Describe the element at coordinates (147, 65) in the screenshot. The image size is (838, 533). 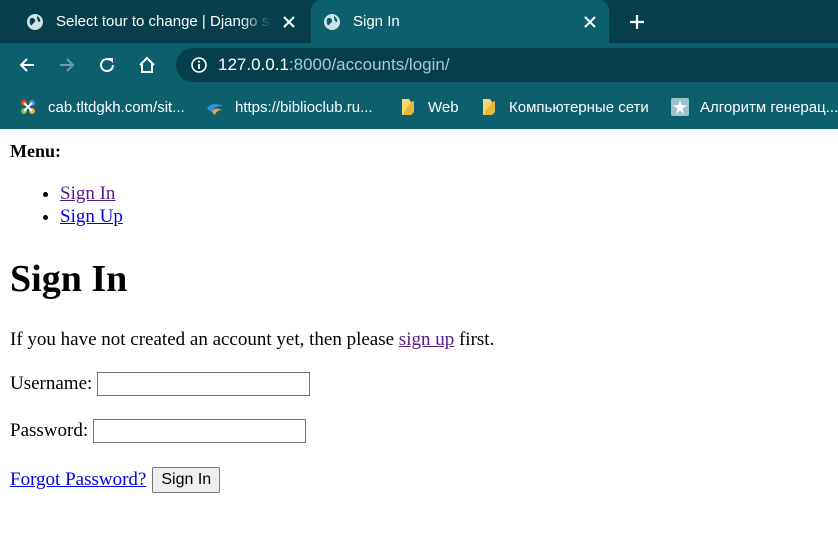
I see `home-icon` at that location.